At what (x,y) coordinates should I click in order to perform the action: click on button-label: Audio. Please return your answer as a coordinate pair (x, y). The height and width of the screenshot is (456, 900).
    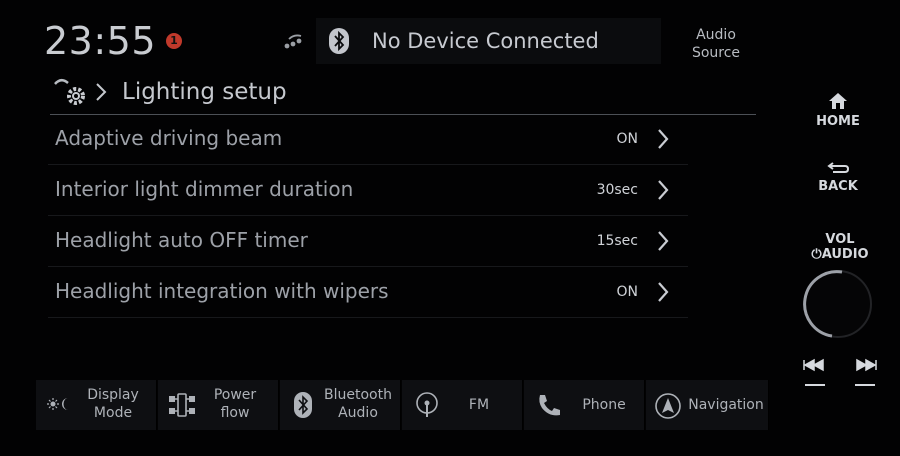
    Looking at the image, I should click on (358, 413).